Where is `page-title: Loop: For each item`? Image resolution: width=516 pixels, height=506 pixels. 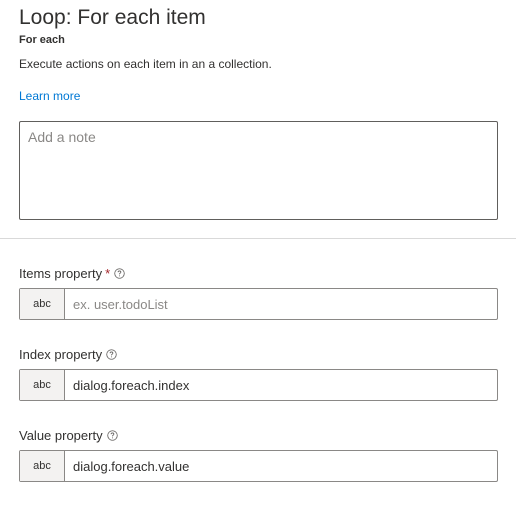 page-title: Loop: For each item is located at coordinates (112, 17).